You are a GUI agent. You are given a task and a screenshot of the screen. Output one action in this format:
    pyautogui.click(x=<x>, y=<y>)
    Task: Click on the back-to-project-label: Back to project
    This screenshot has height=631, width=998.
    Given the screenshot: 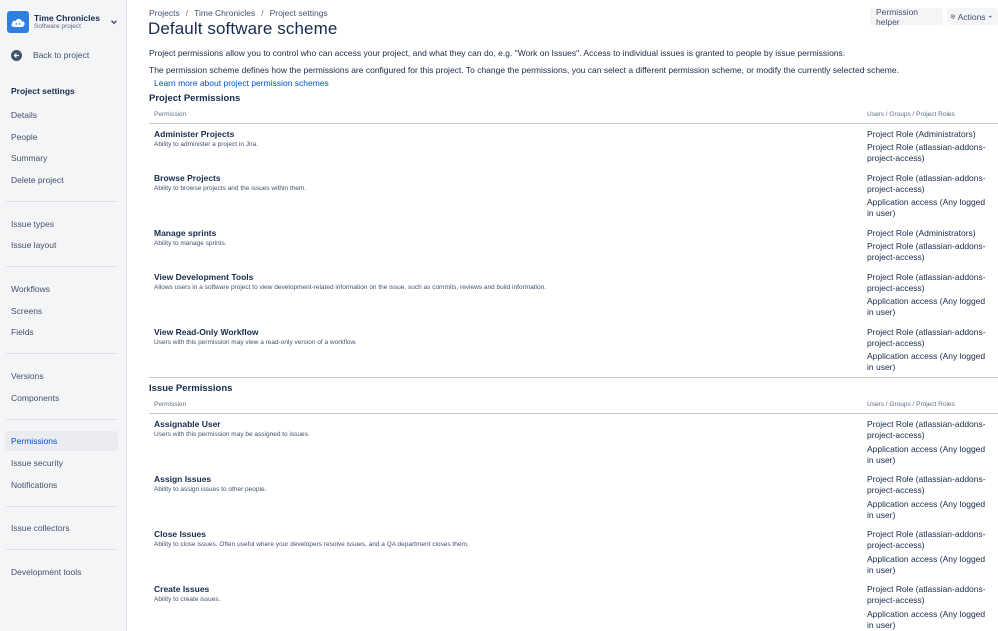 What is the action you would take?
    pyautogui.click(x=61, y=55)
    